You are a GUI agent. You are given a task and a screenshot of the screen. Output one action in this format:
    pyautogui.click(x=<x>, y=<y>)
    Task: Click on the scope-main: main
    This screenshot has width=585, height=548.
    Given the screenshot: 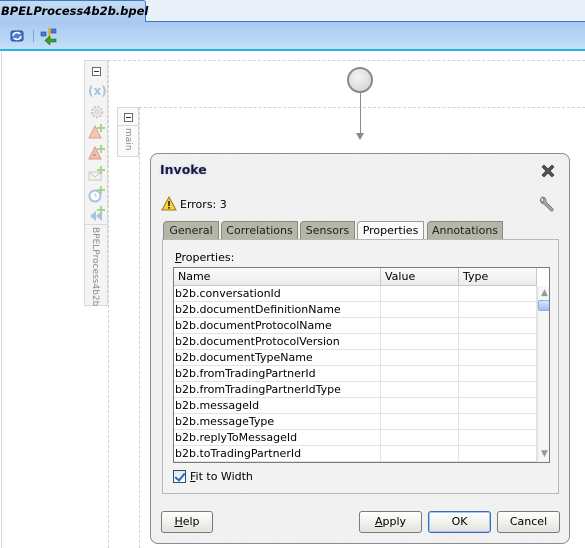 What is the action you would take?
    pyautogui.click(x=128, y=132)
    